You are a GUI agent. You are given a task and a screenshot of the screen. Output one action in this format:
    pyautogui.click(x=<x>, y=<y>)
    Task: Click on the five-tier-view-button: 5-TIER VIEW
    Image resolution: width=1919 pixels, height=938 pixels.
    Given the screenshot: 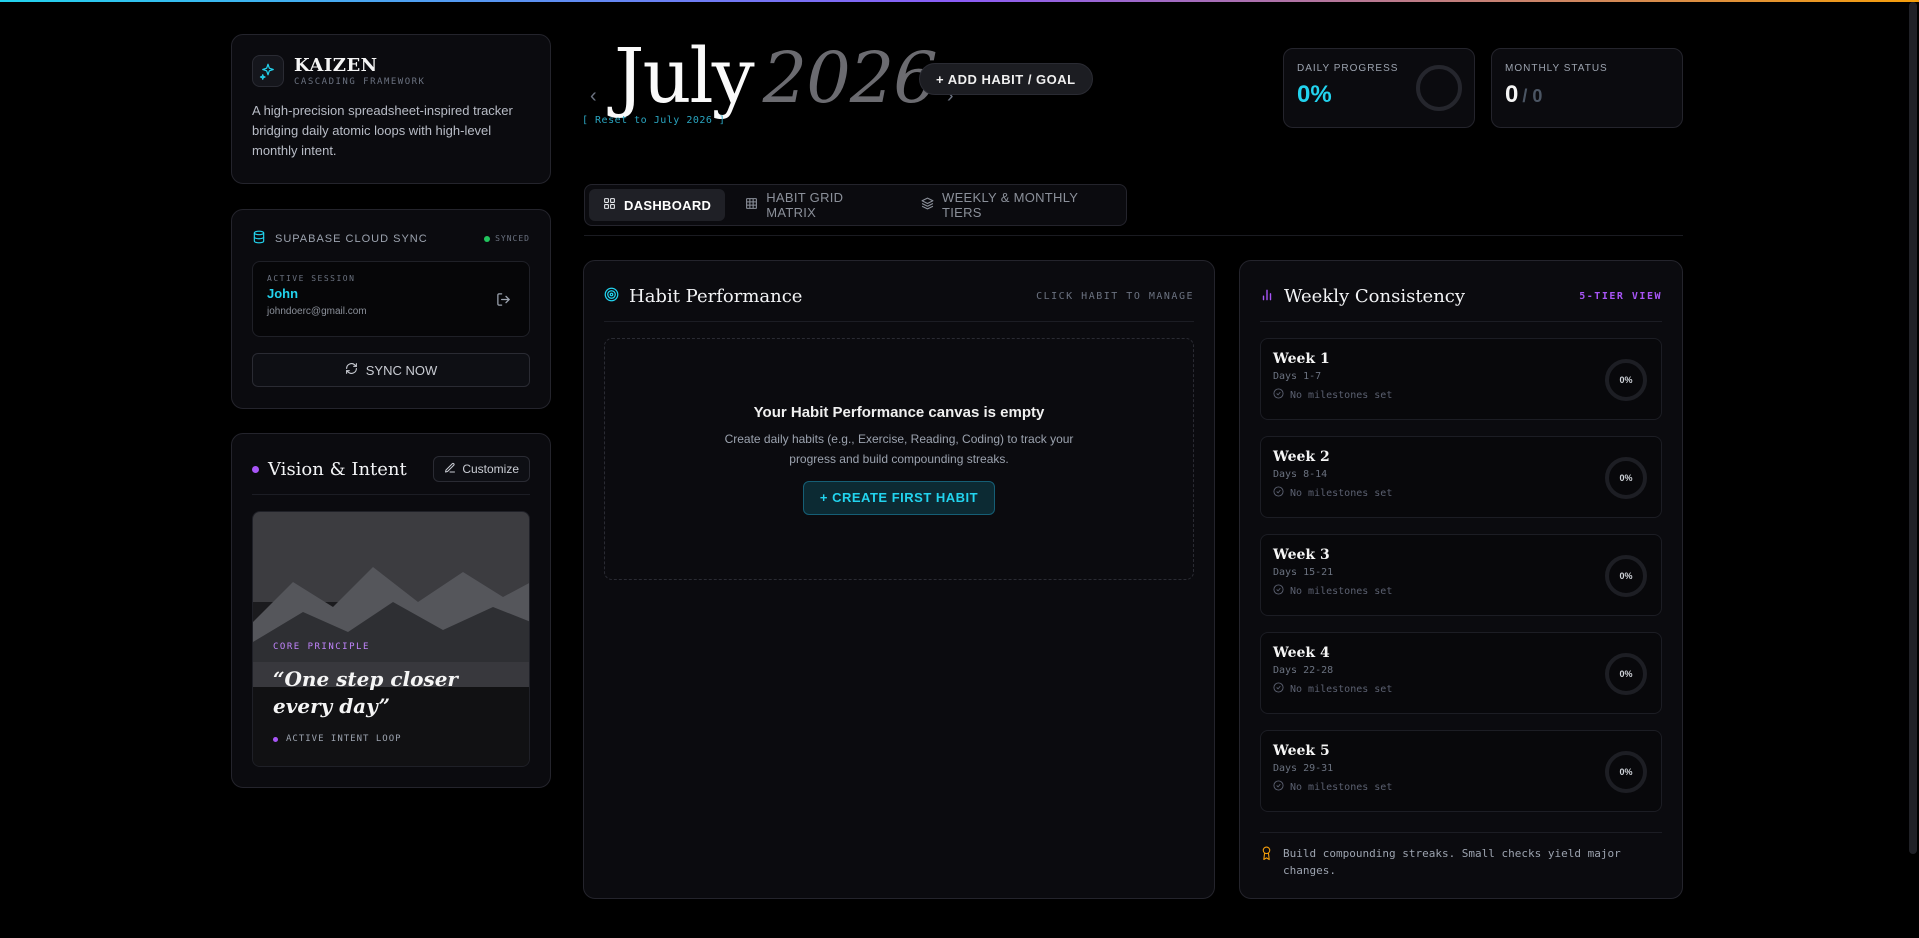 What is the action you would take?
    pyautogui.click(x=1620, y=296)
    